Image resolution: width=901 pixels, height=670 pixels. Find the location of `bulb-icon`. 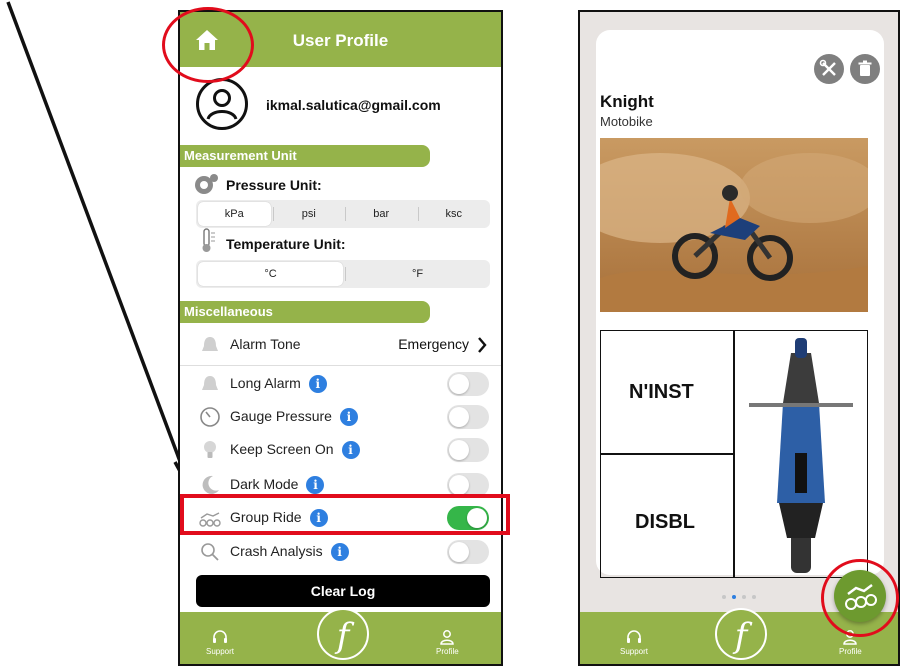

bulb-icon is located at coordinates (210, 449).